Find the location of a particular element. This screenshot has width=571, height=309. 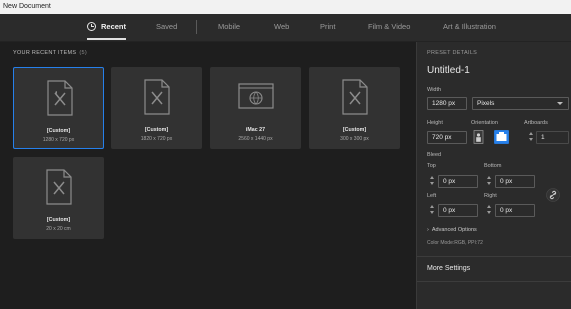

bleed-bottom-input: 0 px is located at coordinates (515, 181).